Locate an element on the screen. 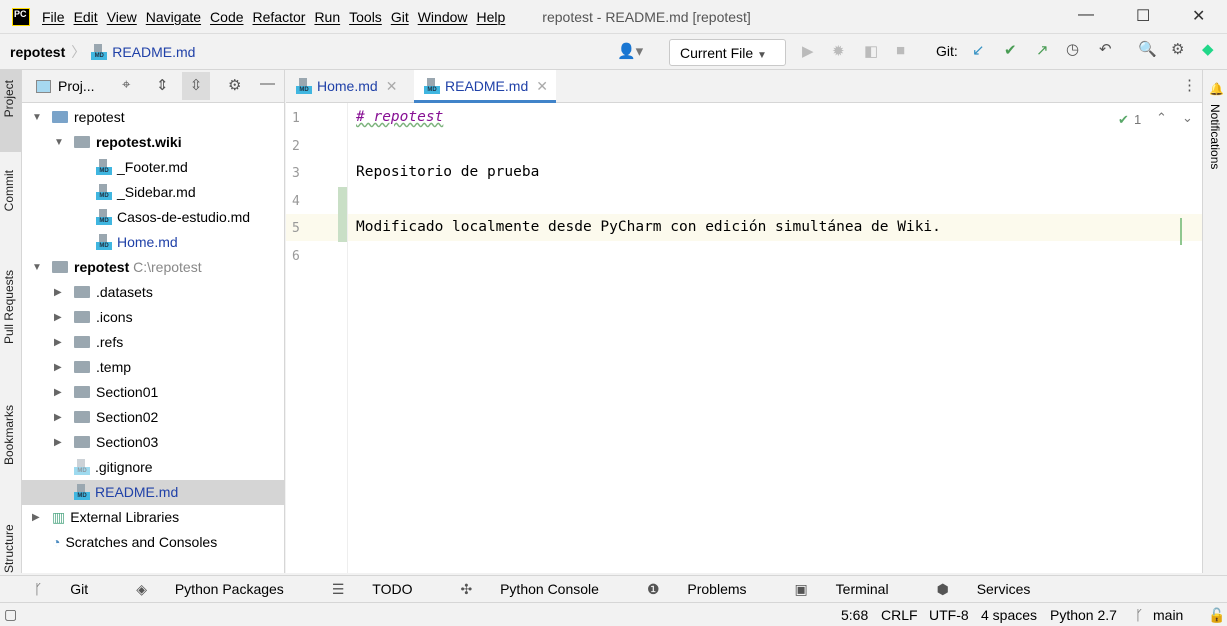  tool-git: ᚴ Git is located at coordinates (73, 589).